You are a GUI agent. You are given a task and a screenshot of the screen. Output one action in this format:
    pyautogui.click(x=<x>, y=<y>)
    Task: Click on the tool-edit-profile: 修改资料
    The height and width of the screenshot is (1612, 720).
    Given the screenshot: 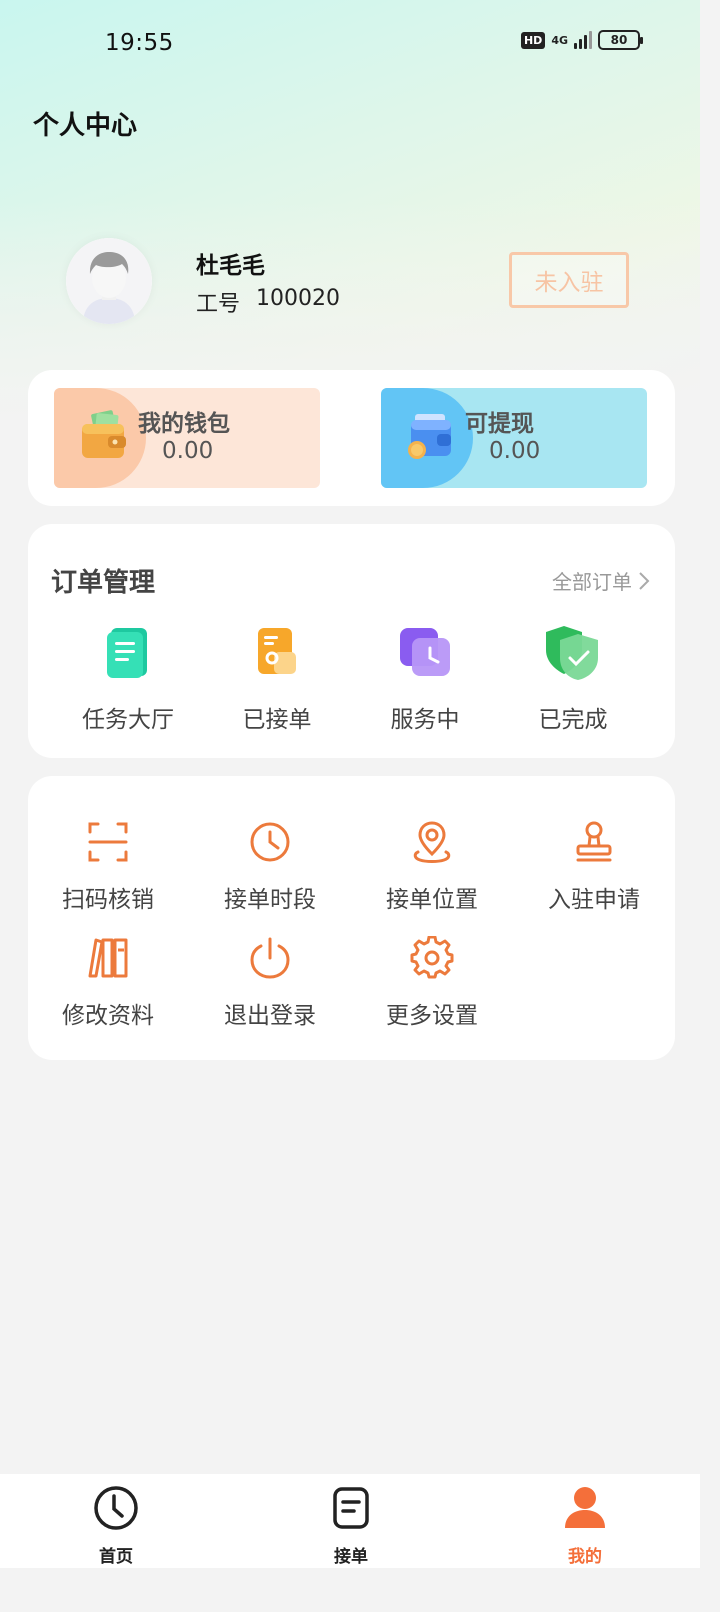 What is the action you would take?
    pyautogui.click(x=108, y=983)
    